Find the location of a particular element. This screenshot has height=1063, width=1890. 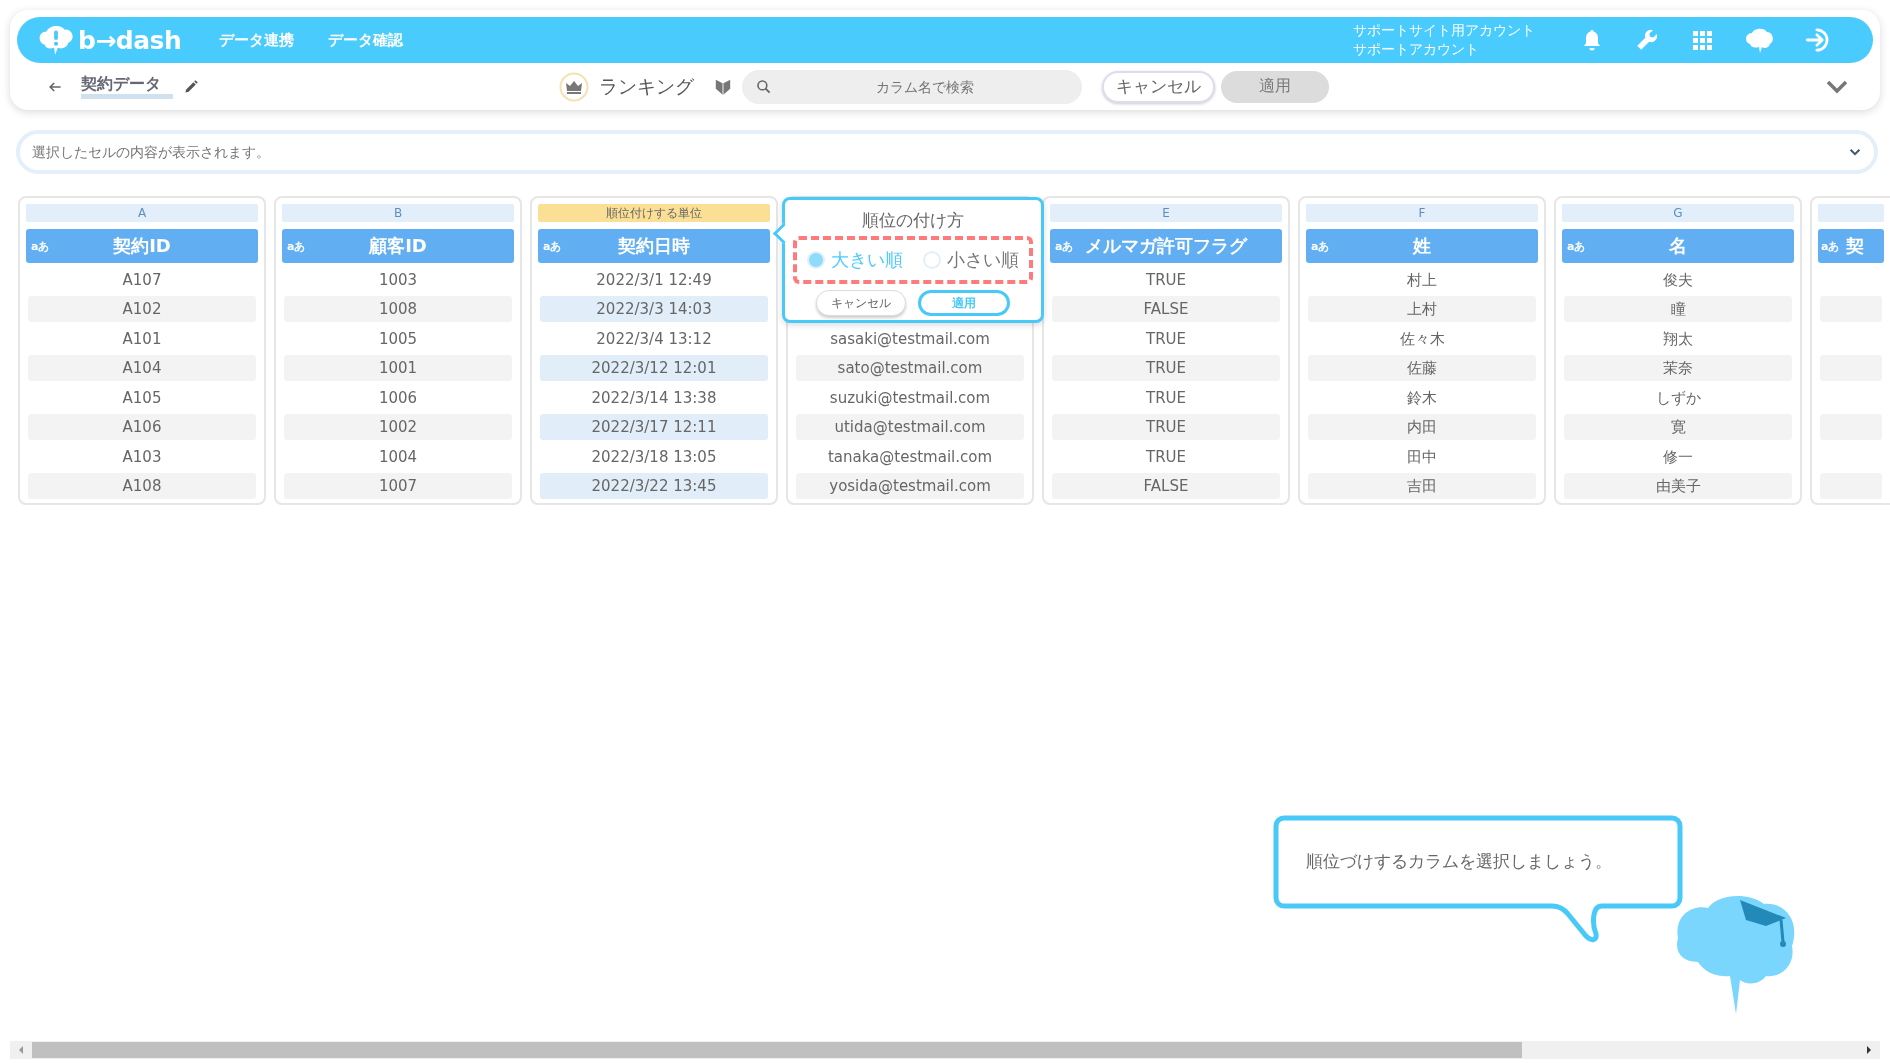

table-cell: 吉田 is located at coordinates (1422, 486).